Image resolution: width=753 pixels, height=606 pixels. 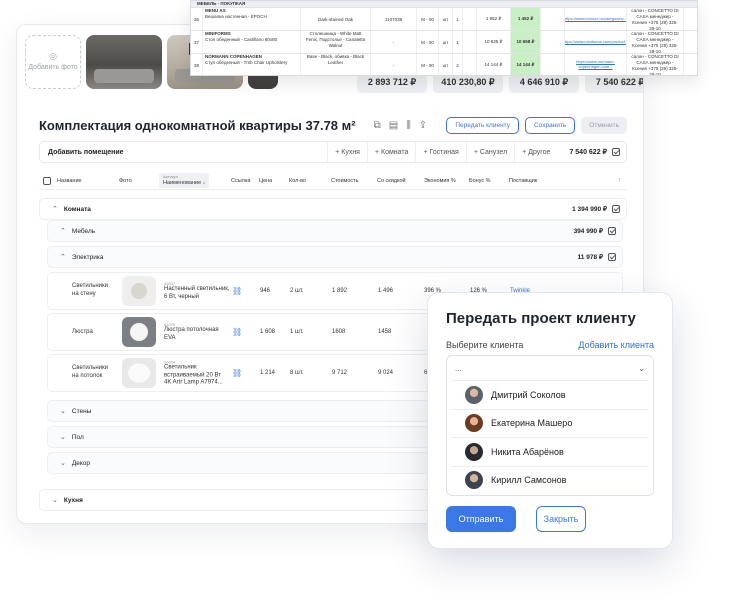 I want to click on client-option: Дмитрий Соколов, so click(x=550, y=394).